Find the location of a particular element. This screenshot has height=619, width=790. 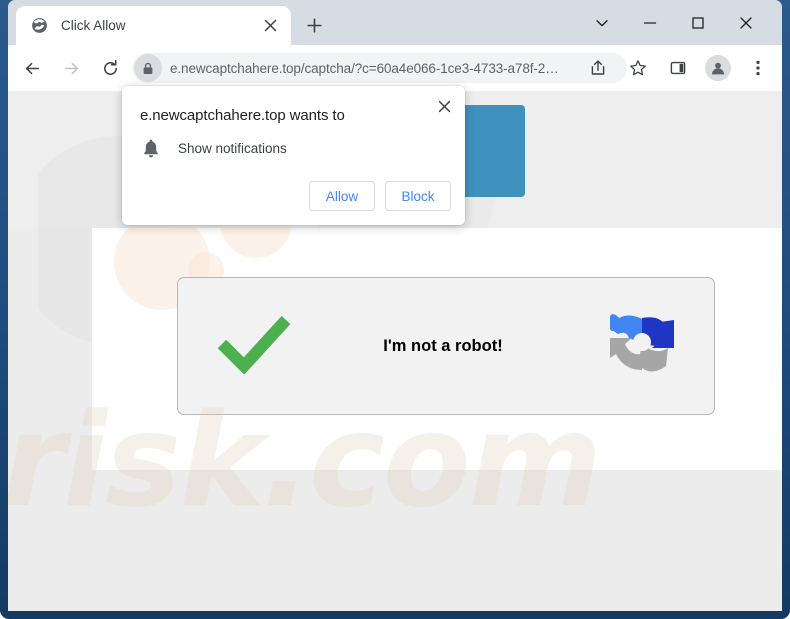

more-menu-icon is located at coordinates (758, 68).